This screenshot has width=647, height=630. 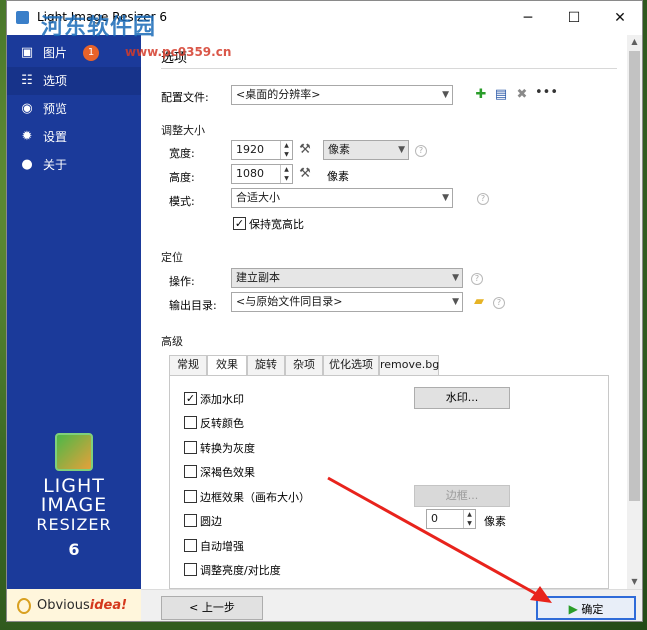 I want to click on scroll-down-icon: ▼, so click(x=634, y=582).